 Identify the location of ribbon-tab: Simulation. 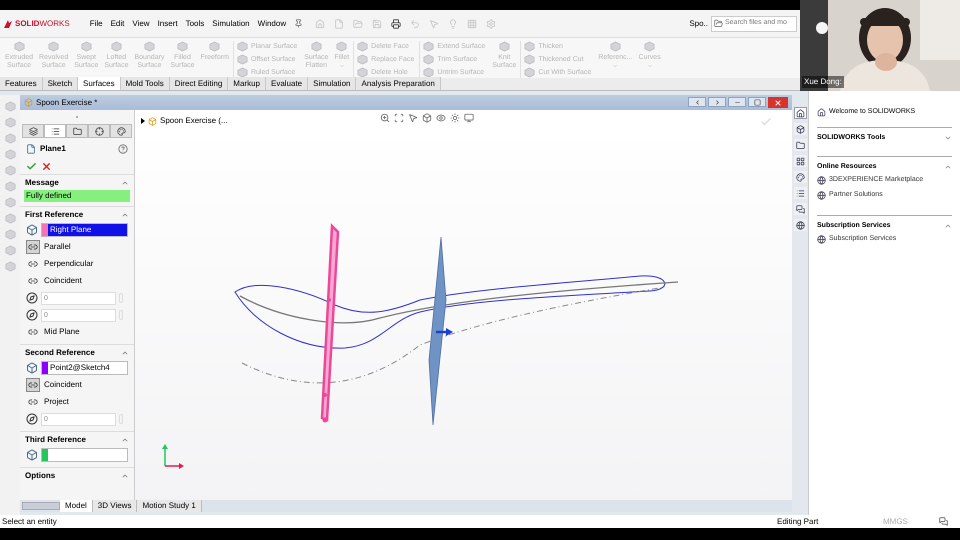
(332, 83).